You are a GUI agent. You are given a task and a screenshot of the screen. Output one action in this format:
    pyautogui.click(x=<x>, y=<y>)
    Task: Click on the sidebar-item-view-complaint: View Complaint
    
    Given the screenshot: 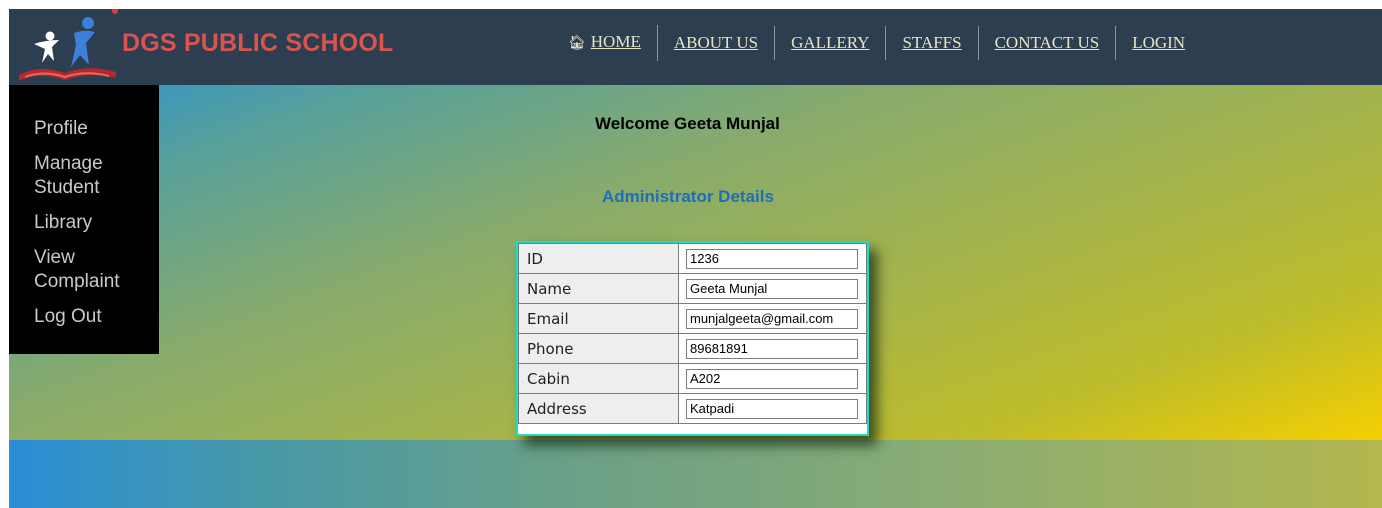 What is the action you would take?
    pyautogui.click(x=84, y=270)
    